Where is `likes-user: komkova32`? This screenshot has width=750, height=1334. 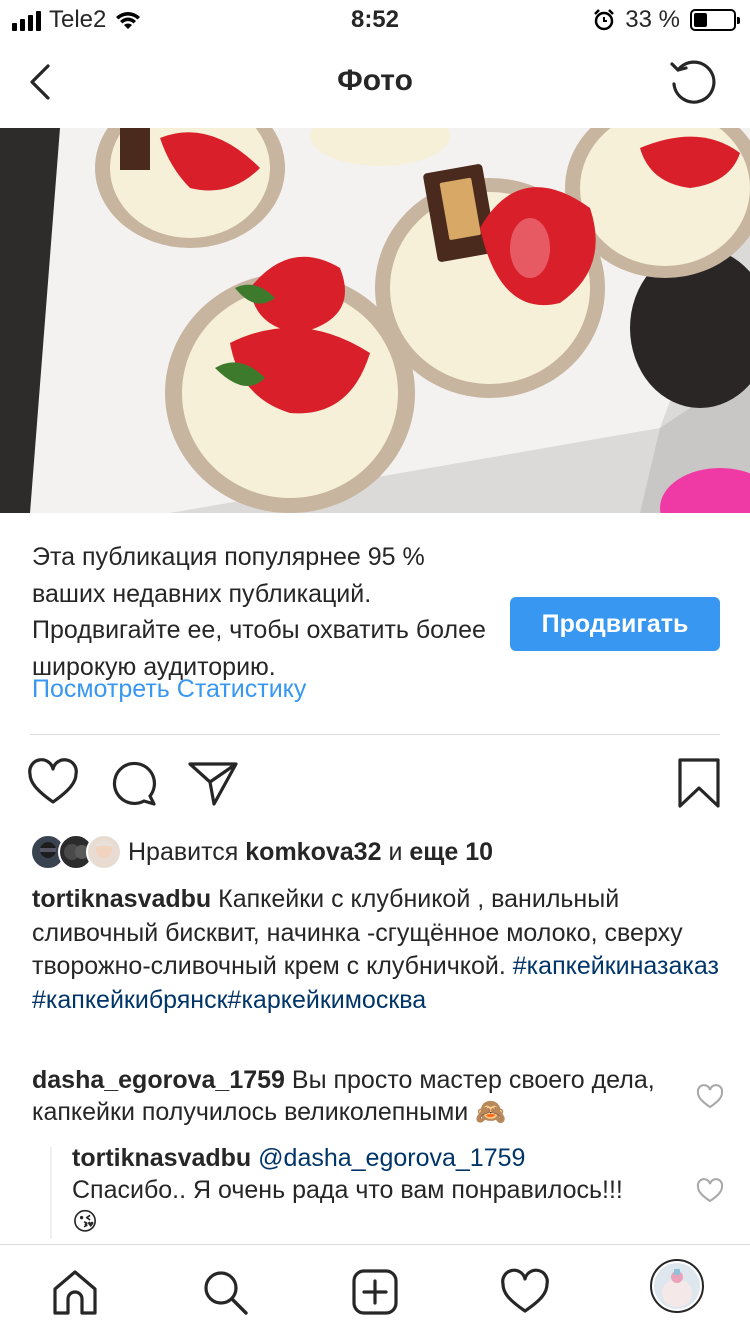
likes-user: komkova32 is located at coordinates (313, 852).